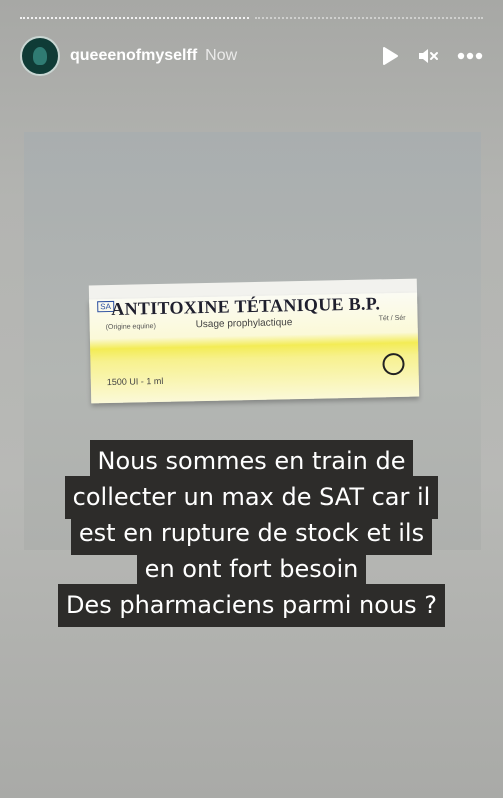 Image resolution: width=503 pixels, height=798 pixels. I want to click on muted-speaker-icon, so click(428, 56).